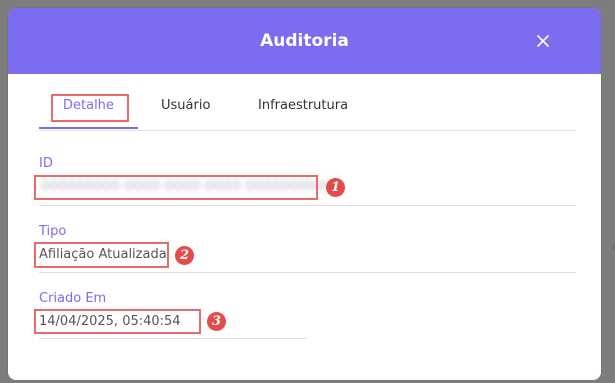  Describe the element at coordinates (216, 321) in the screenshot. I see `annotation-badge-3: 3` at that location.